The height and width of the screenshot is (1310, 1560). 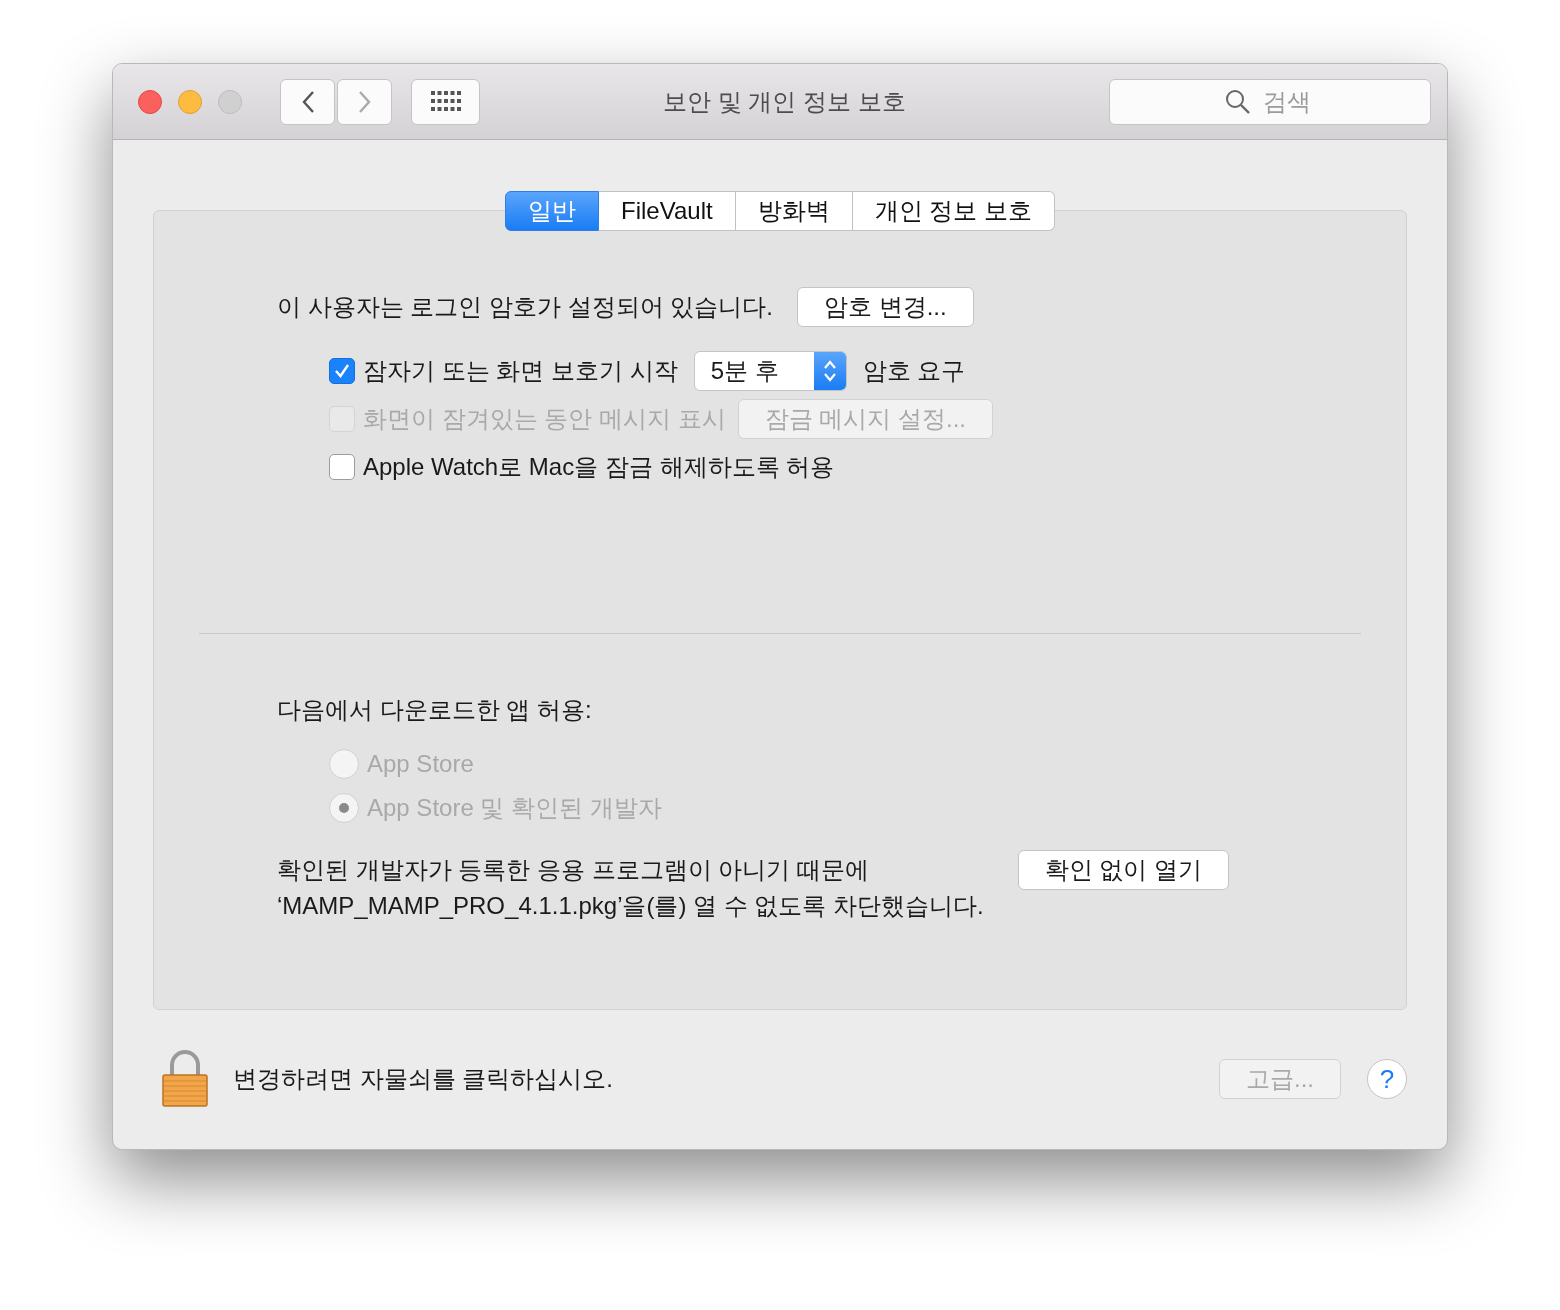 What do you see at coordinates (544, 419) in the screenshot?
I see `checkbox-label: 화면이 잠겨있는 동안 메시지 표시` at bounding box center [544, 419].